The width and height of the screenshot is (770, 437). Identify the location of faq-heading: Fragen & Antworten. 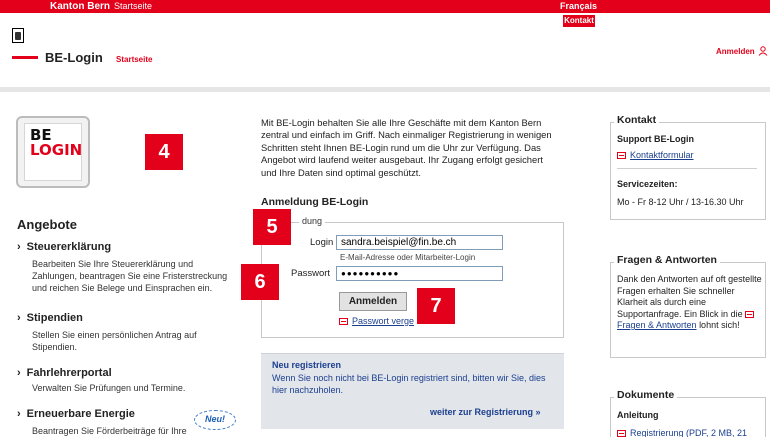
(667, 260).